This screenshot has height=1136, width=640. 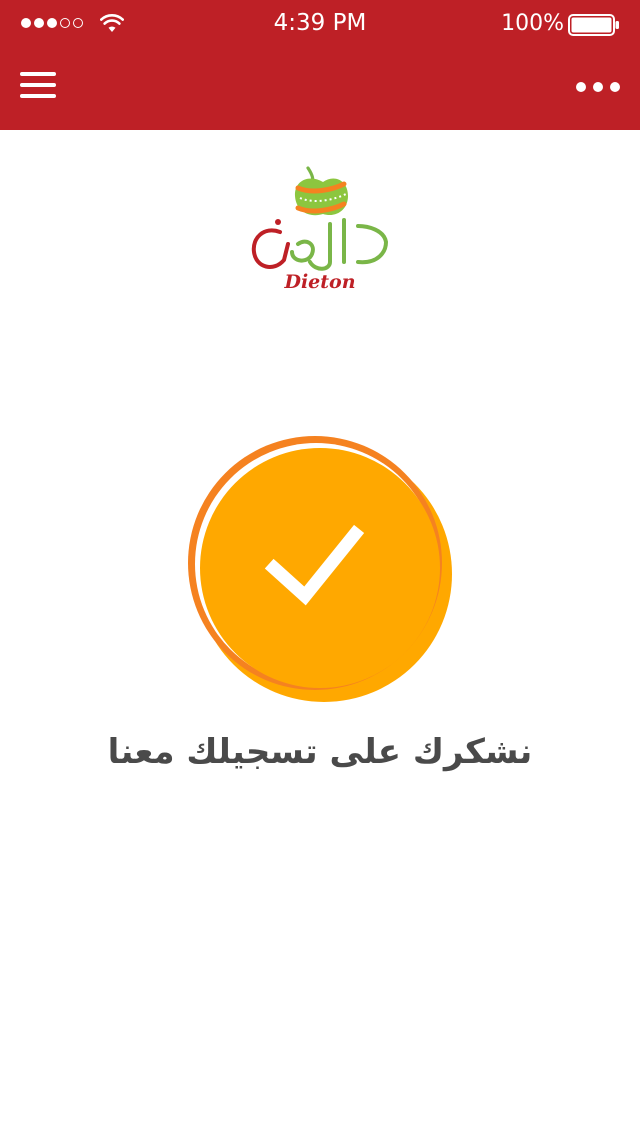 I want to click on hamburger-menu-icon, so click(x=38, y=85).